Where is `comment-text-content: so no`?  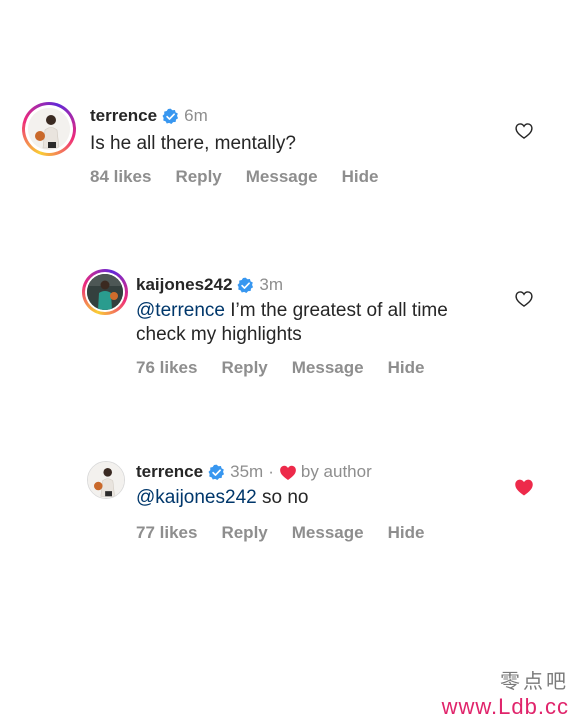 comment-text-content: so no is located at coordinates (282, 497).